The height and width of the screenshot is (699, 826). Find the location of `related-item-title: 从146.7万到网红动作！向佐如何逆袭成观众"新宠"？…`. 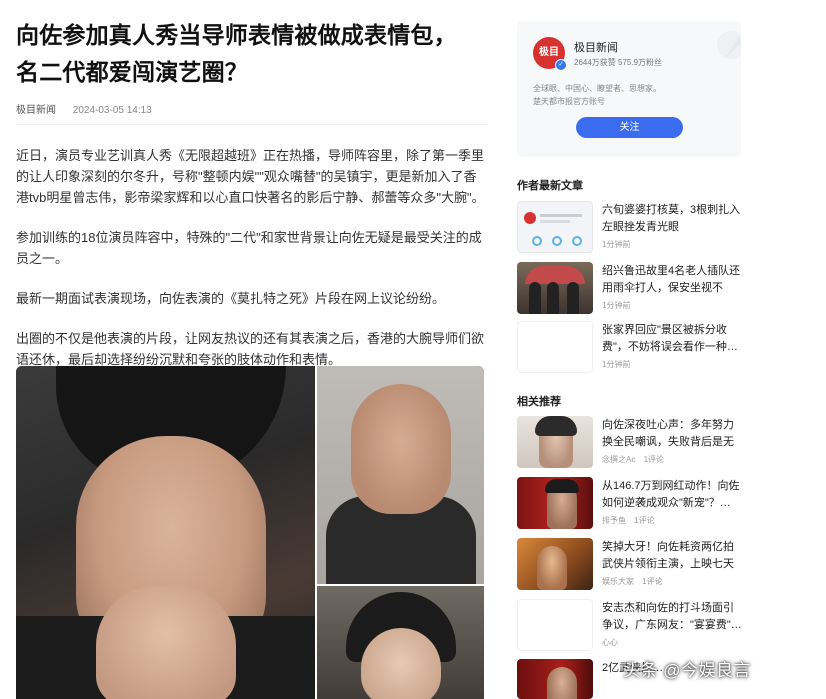

related-item-title: 从146.7万到网红动作！向佐如何逆袭成观众"新宠"？… is located at coordinates (673, 495).